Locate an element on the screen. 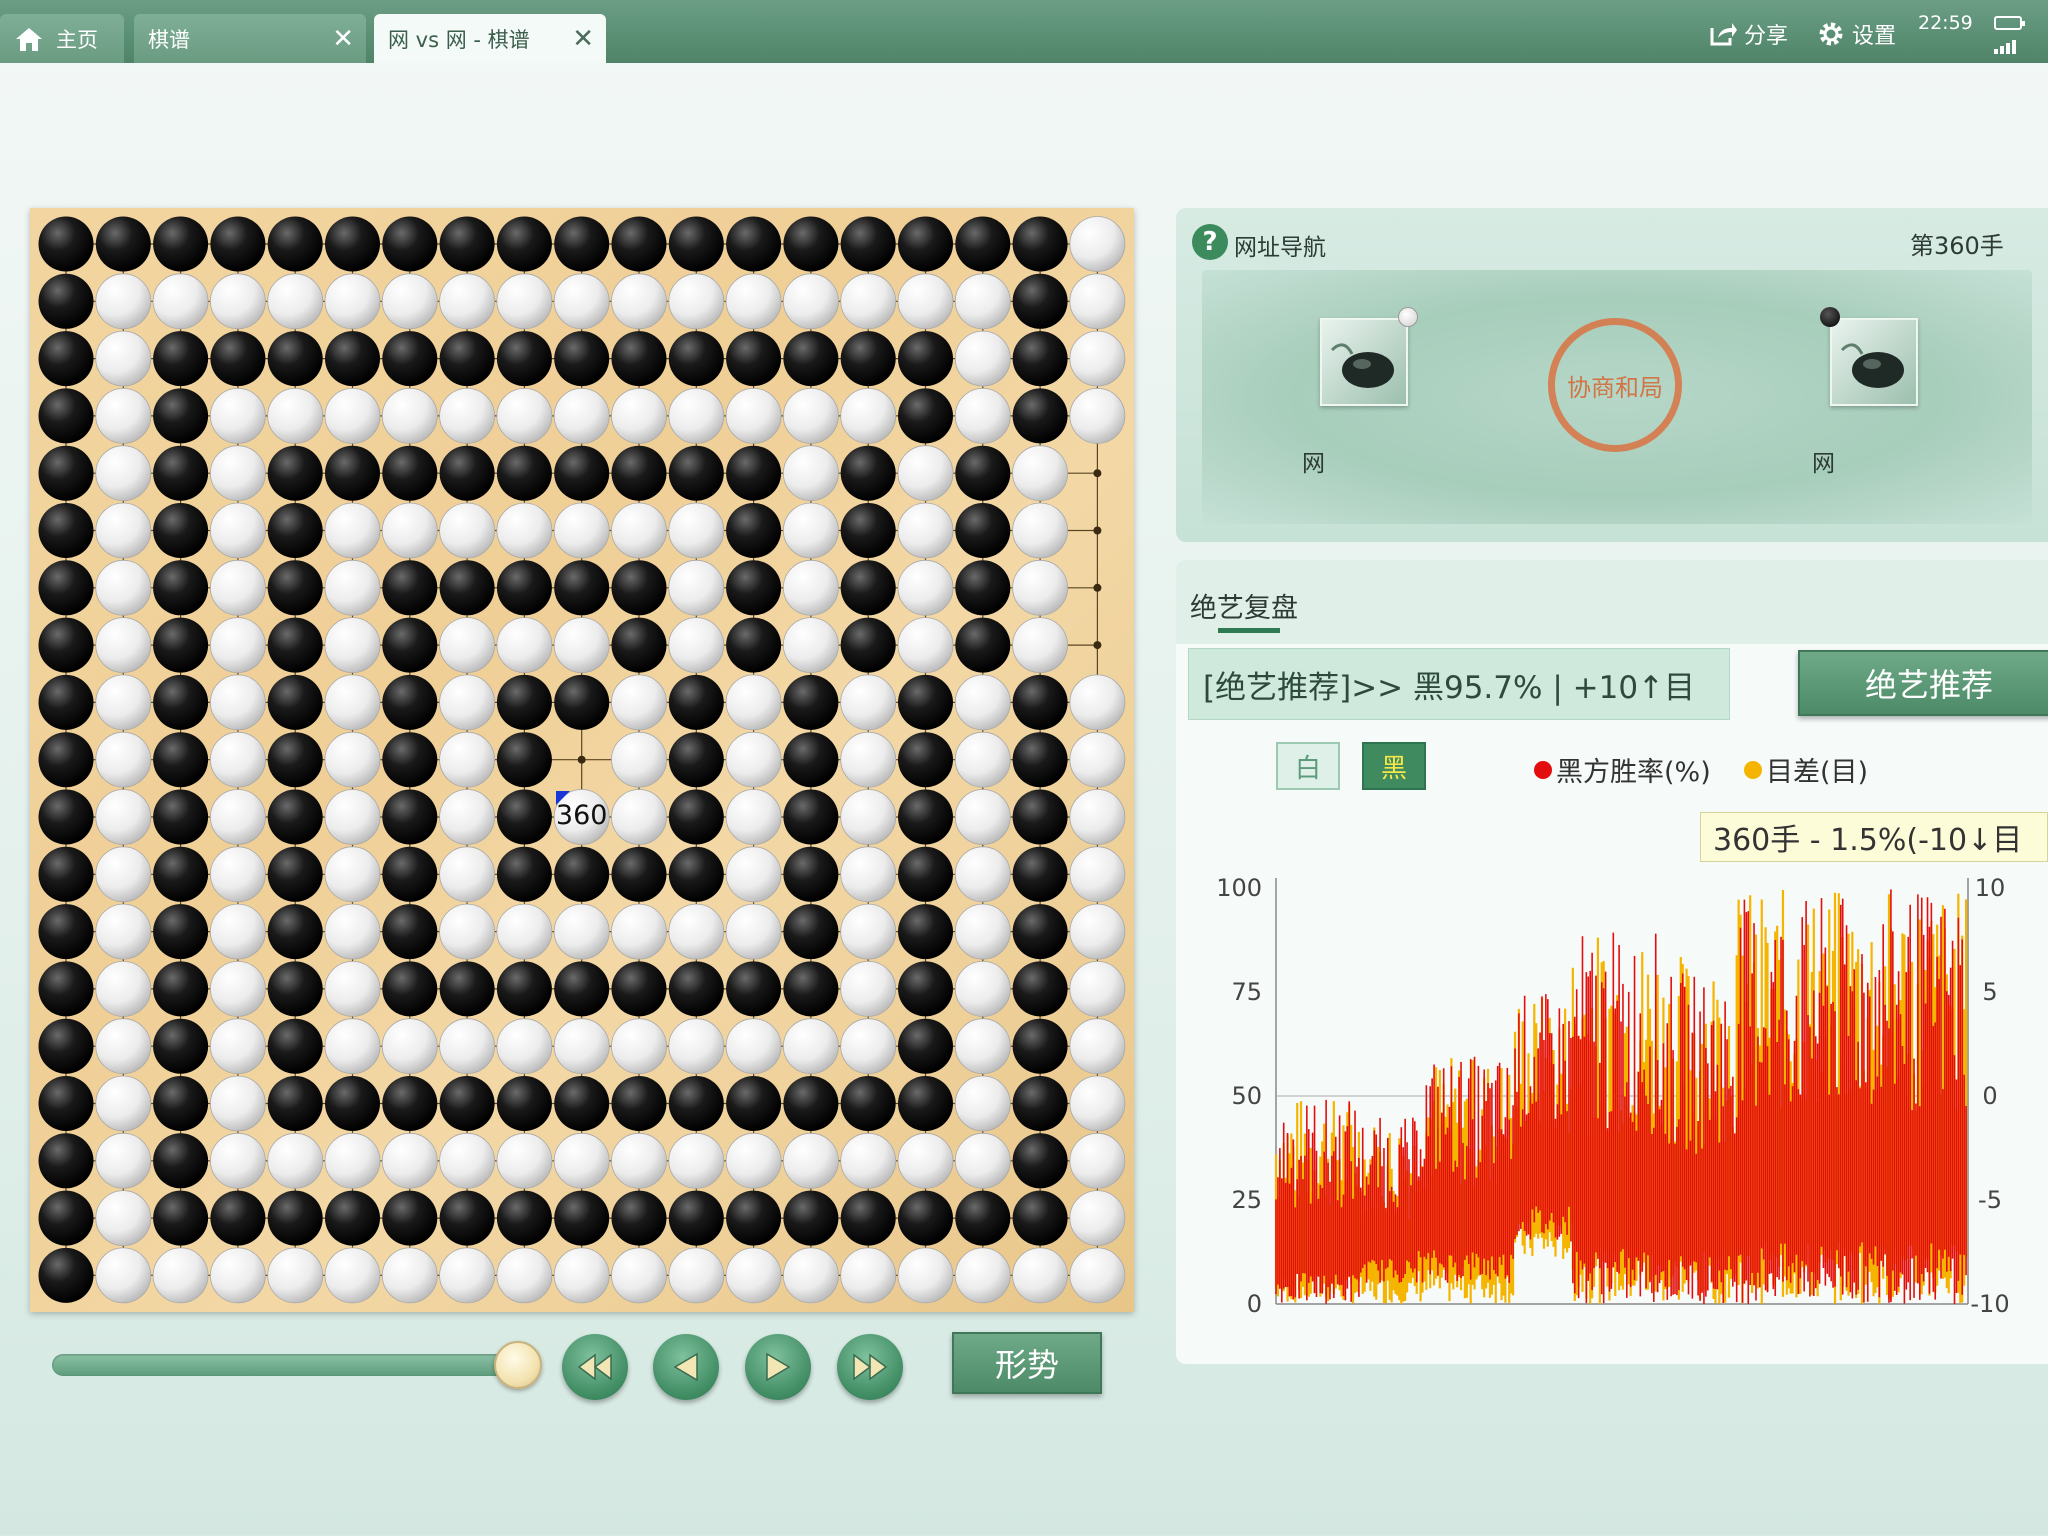 The width and height of the screenshot is (2048, 1536). previous-move-button is located at coordinates (686, 1367).